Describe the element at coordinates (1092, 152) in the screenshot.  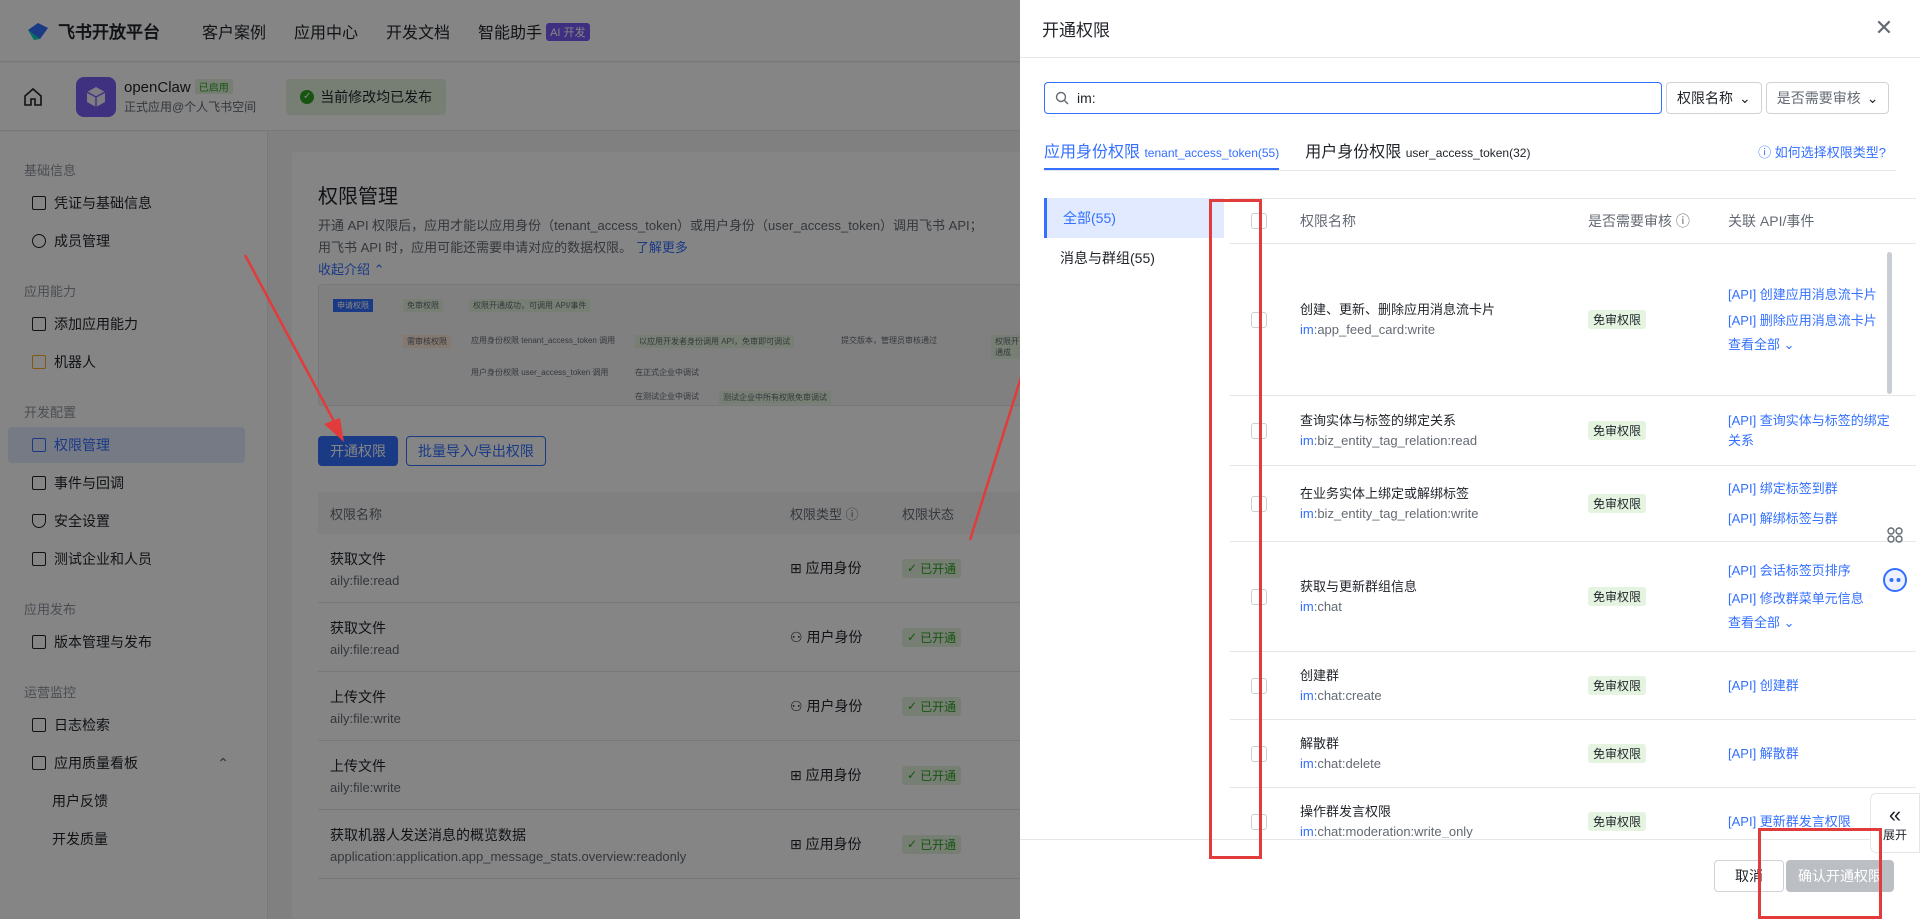
I see `tab-label: 应用身份权限` at that location.